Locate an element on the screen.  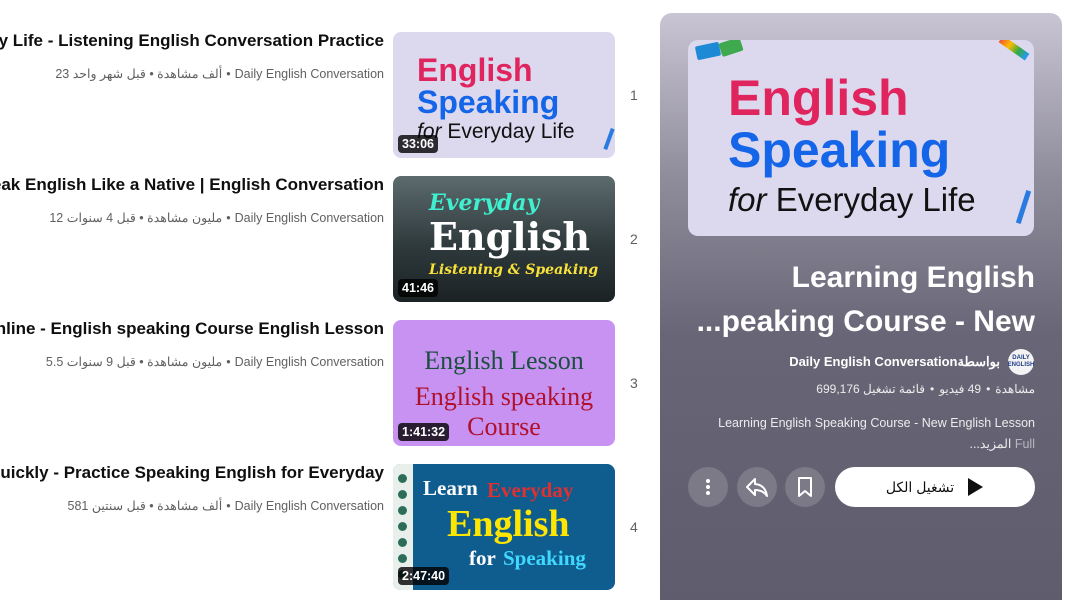
cover-text: Speaking is located at coordinates (839, 150).